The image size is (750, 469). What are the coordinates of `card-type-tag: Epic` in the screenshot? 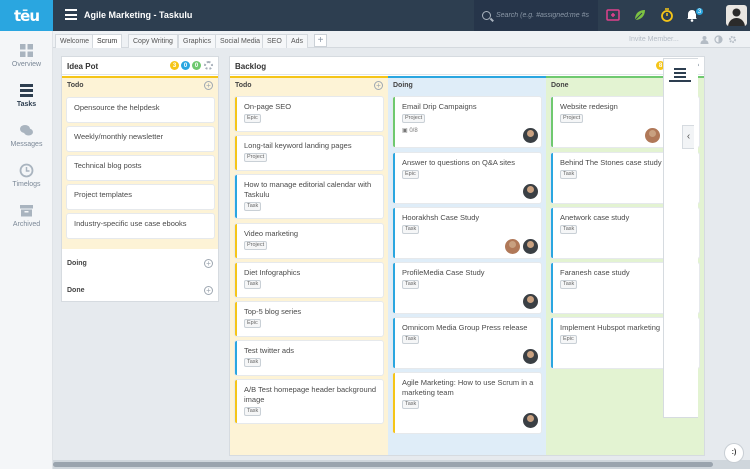 It's located at (252, 323).